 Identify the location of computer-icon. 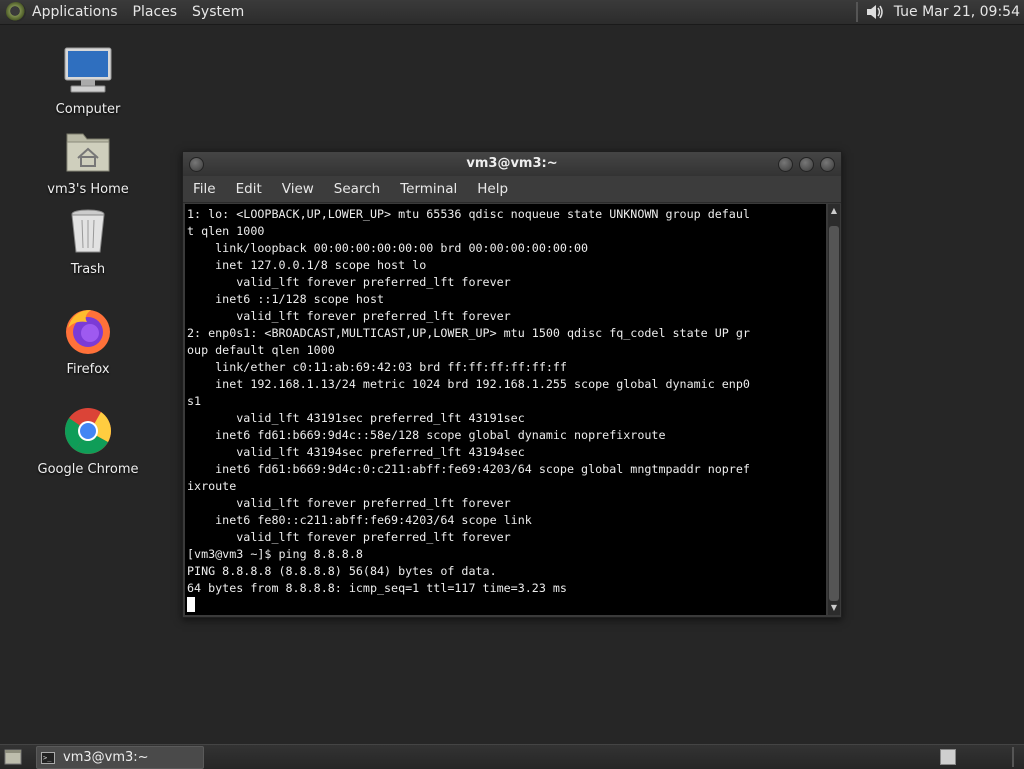
(88, 70).